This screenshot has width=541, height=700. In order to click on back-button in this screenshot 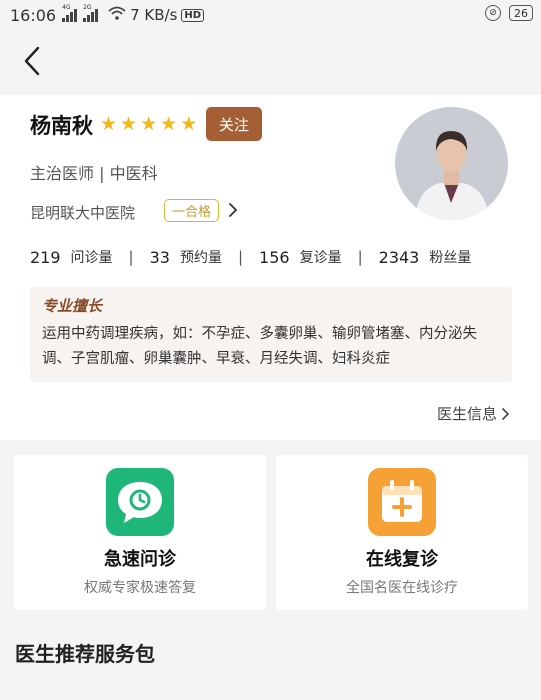, I will do `click(33, 61)`.